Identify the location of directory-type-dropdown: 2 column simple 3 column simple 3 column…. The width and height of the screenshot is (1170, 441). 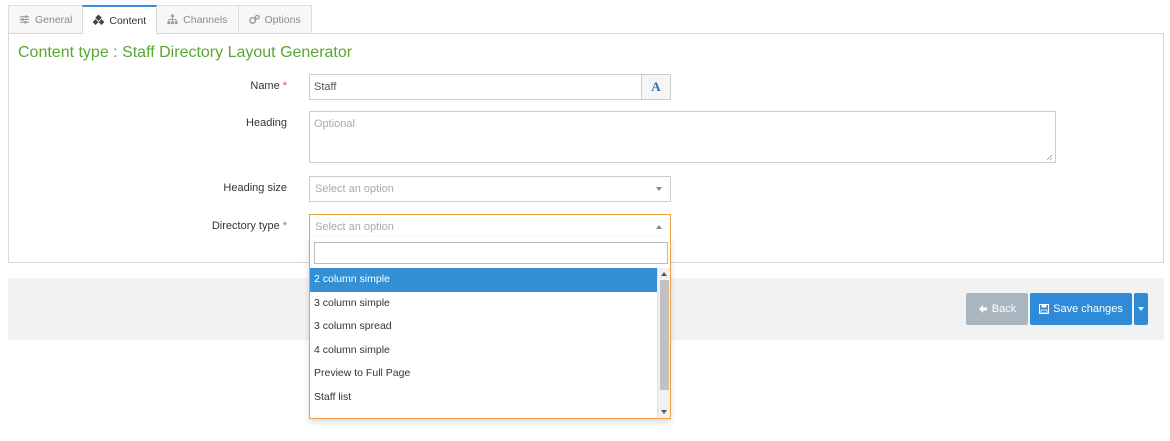
(490, 328).